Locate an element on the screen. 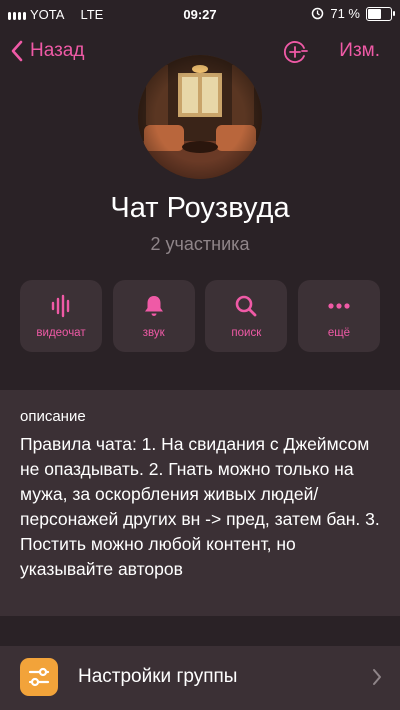 This screenshot has height=710, width=400. group-settings-row: Настройки группы is located at coordinates (200, 678).